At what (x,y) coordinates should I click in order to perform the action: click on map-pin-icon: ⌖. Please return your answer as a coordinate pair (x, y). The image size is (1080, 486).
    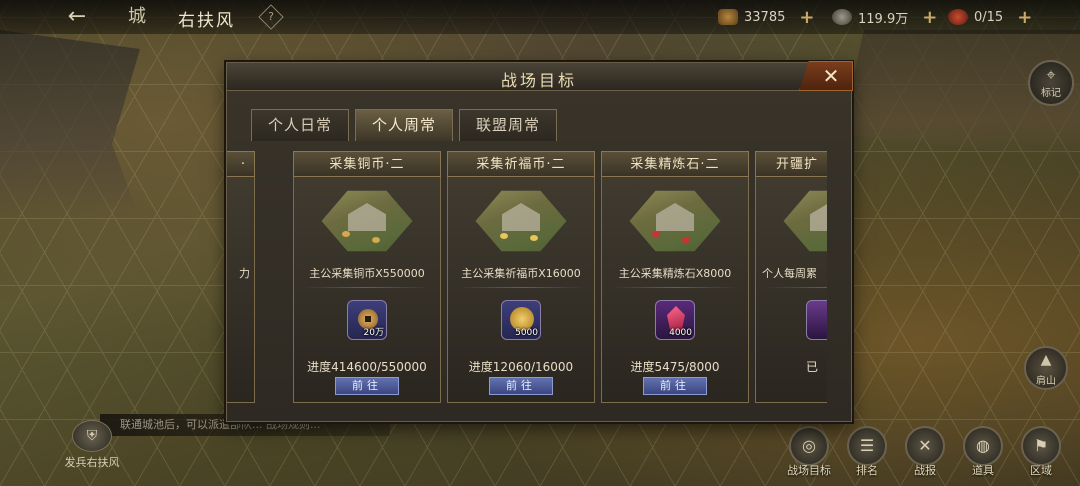
    Looking at the image, I should click on (1051, 74).